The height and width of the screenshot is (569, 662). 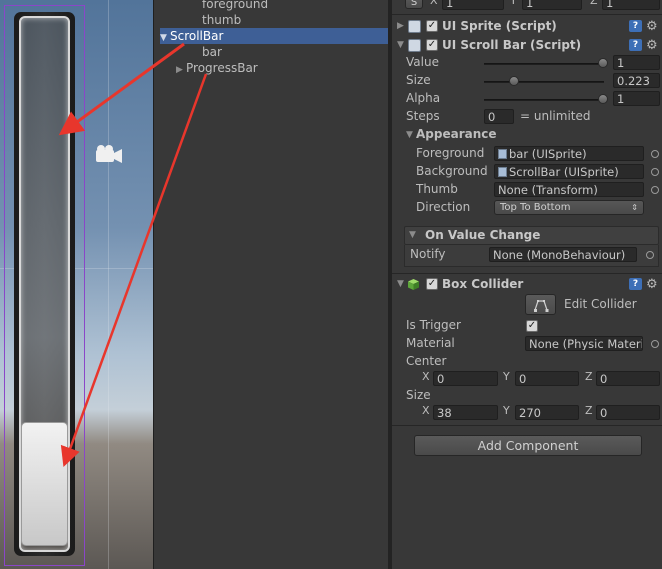 I want to click on box-collider-header: ▼ ✓ Box Collider ? ⚙, so click(x=527, y=284).